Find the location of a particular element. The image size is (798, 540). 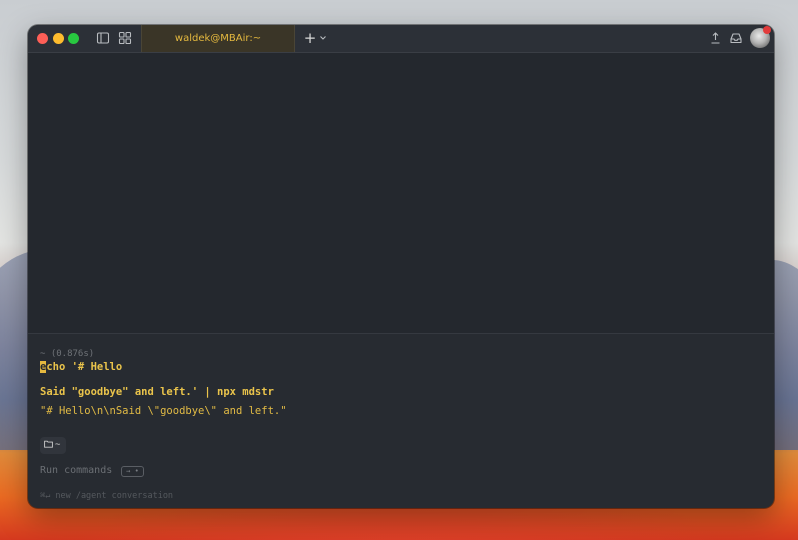

tab-terminal-session: waldek@MBAir:~ is located at coordinates (218, 38).